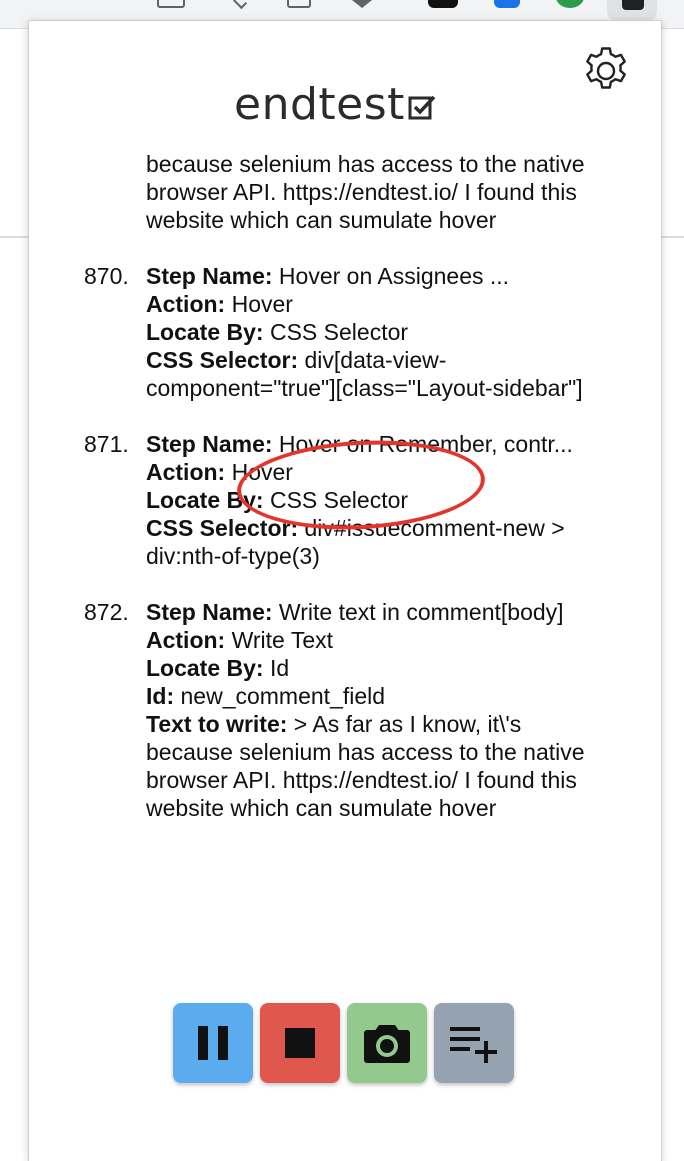 The width and height of the screenshot is (684, 1161). I want to click on logo-text: endtest, so click(319, 104).